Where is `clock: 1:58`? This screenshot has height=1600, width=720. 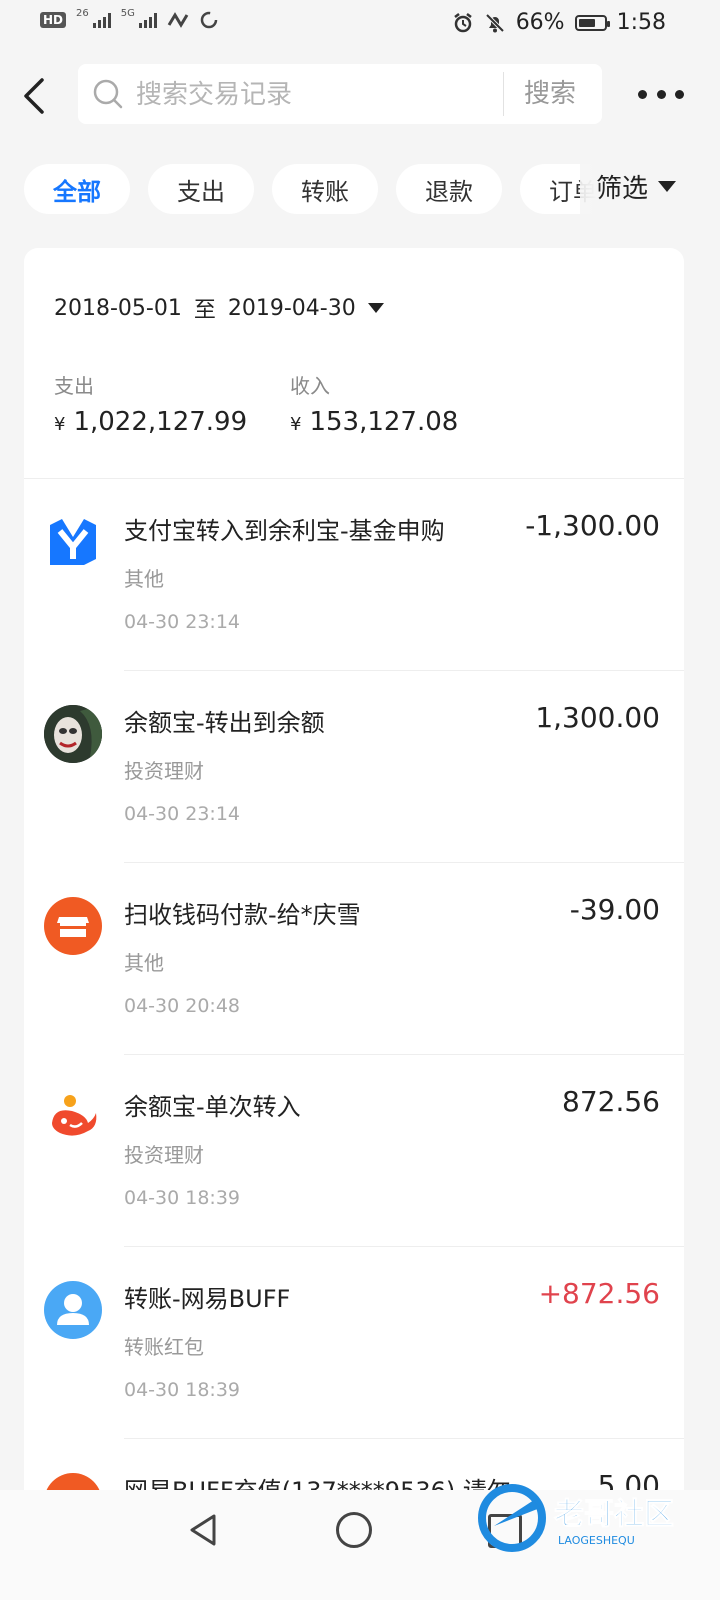
clock: 1:58 is located at coordinates (641, 22).